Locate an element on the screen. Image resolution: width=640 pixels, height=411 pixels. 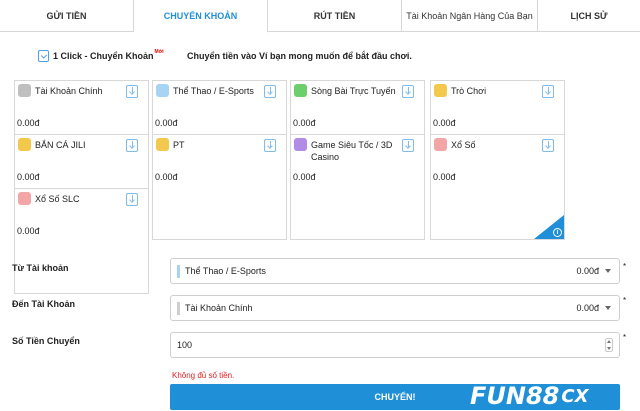
games-icon is located at coordinates (440, 90).